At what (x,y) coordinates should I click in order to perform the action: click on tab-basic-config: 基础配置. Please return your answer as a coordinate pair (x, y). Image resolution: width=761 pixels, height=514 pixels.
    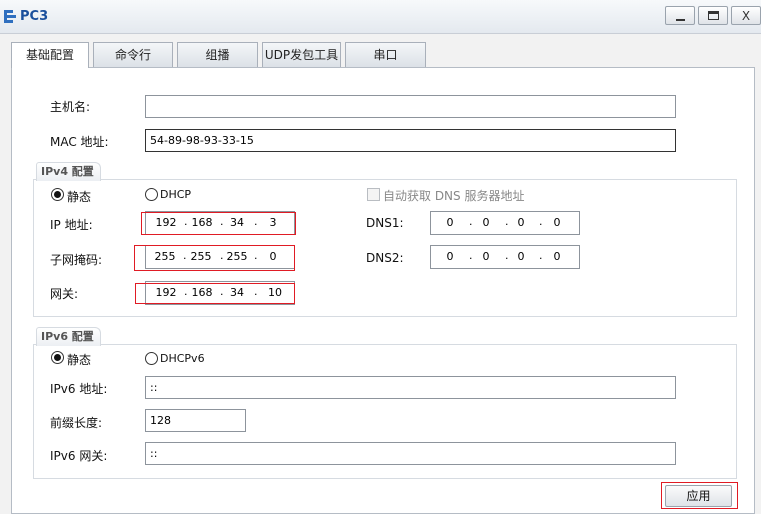
    Looking at the image, I should click on (50, 55).